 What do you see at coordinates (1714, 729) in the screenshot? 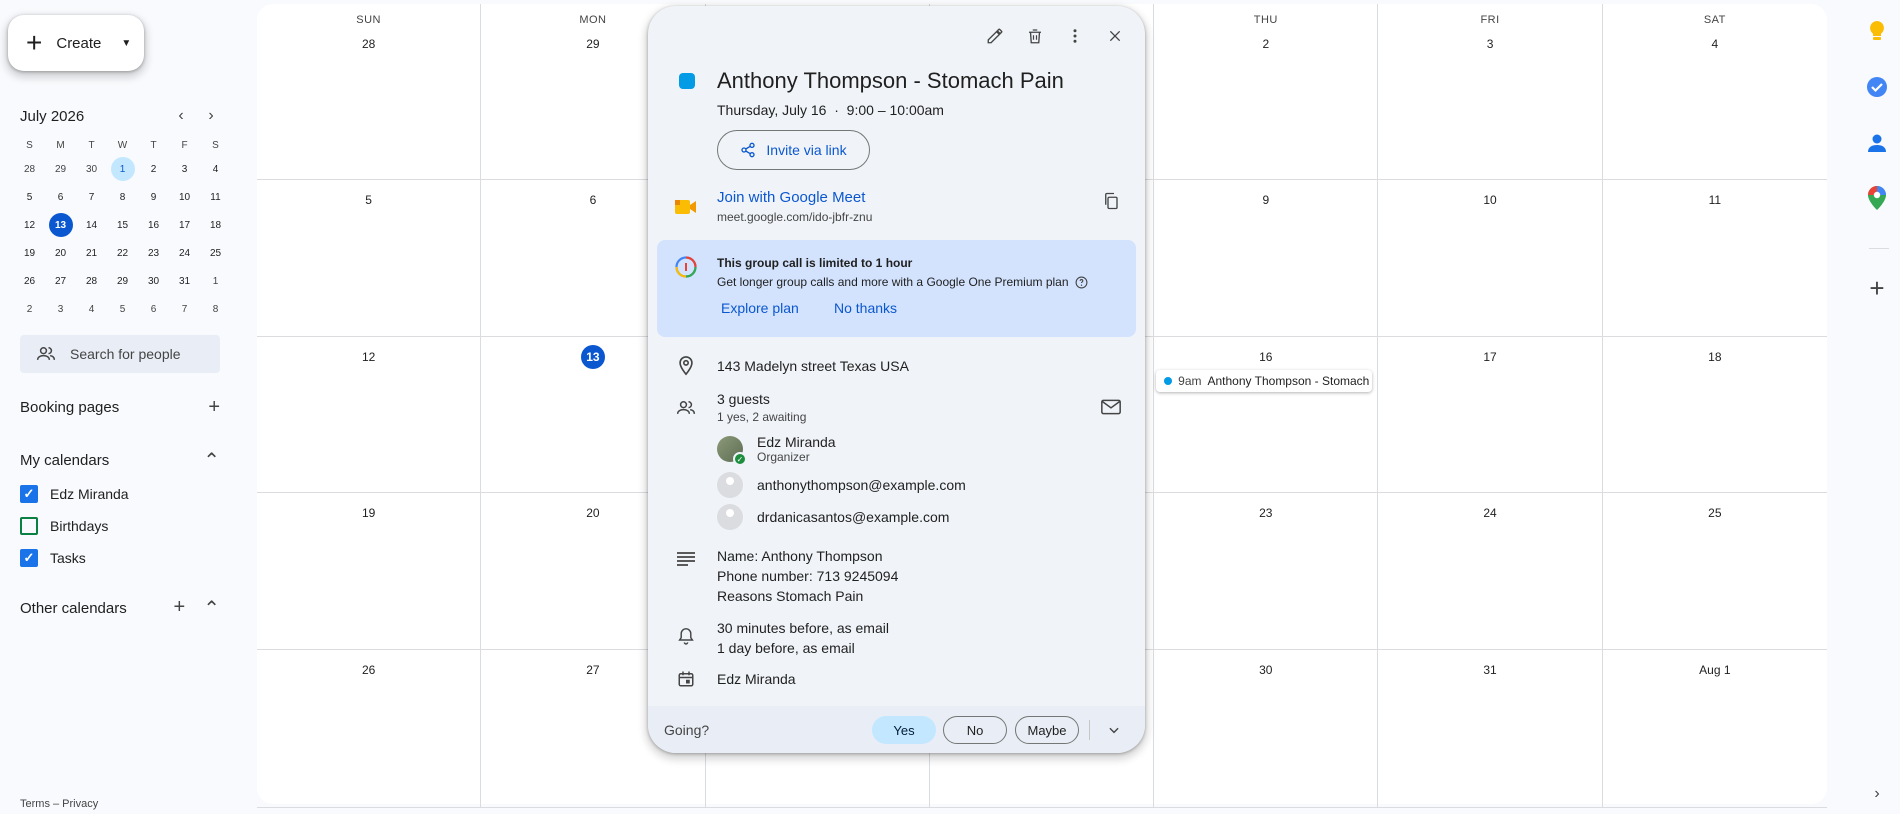
I see `day-cell: Aug 1` at bounding box center [1714, 729].